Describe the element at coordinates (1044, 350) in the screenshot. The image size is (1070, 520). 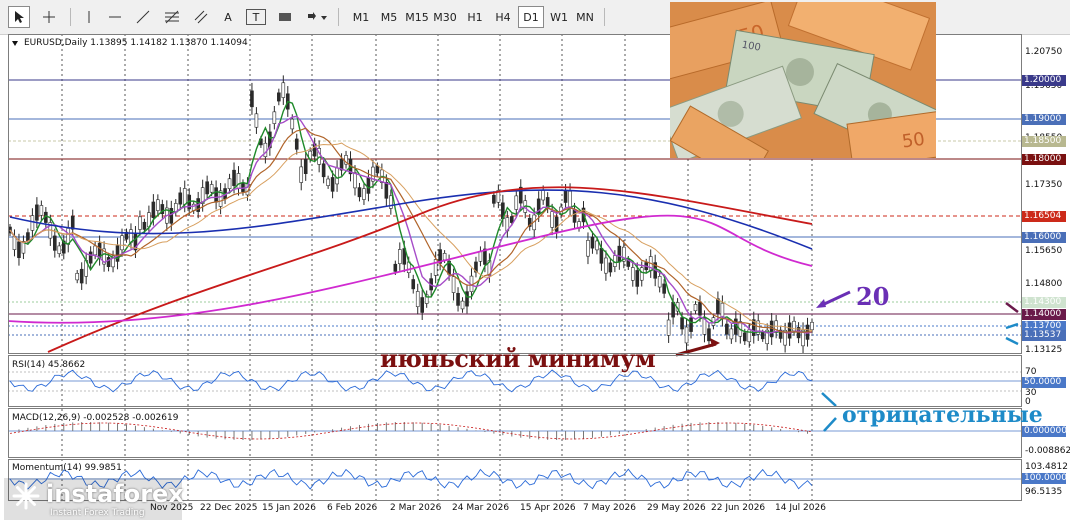
I see `price-axis-label: 1.13125` at that location.